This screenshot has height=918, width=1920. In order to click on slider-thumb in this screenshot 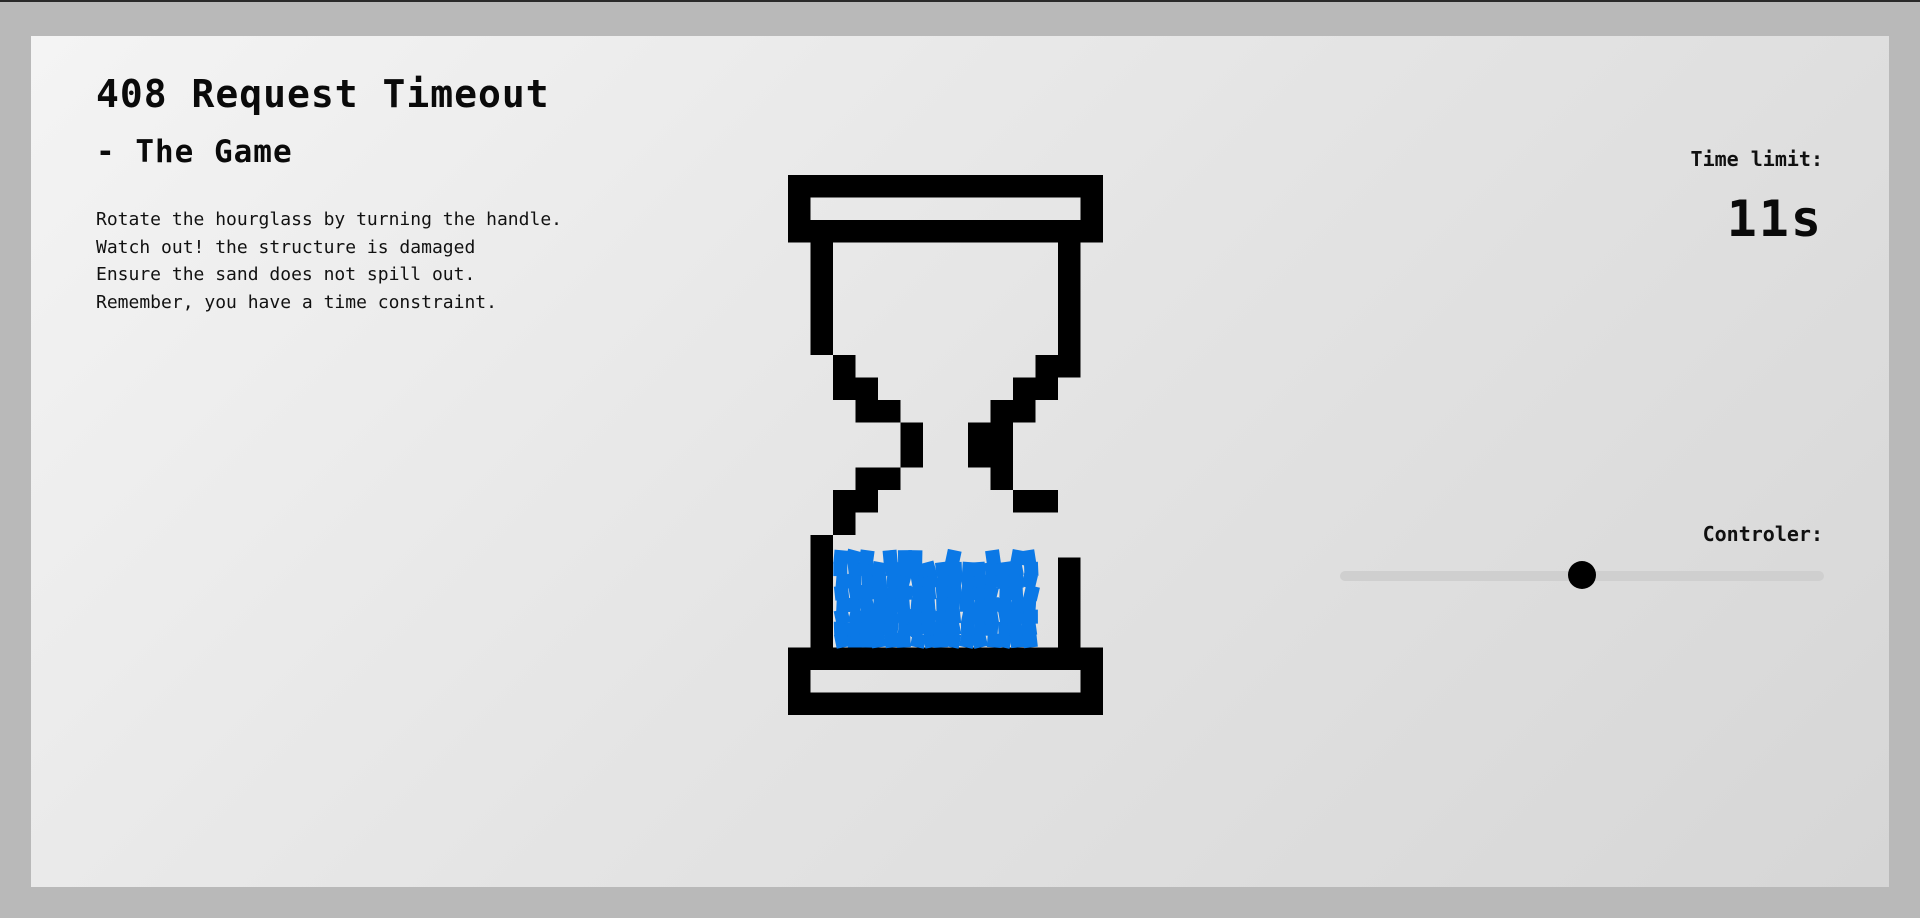, I will do `click(1582, 575)`.